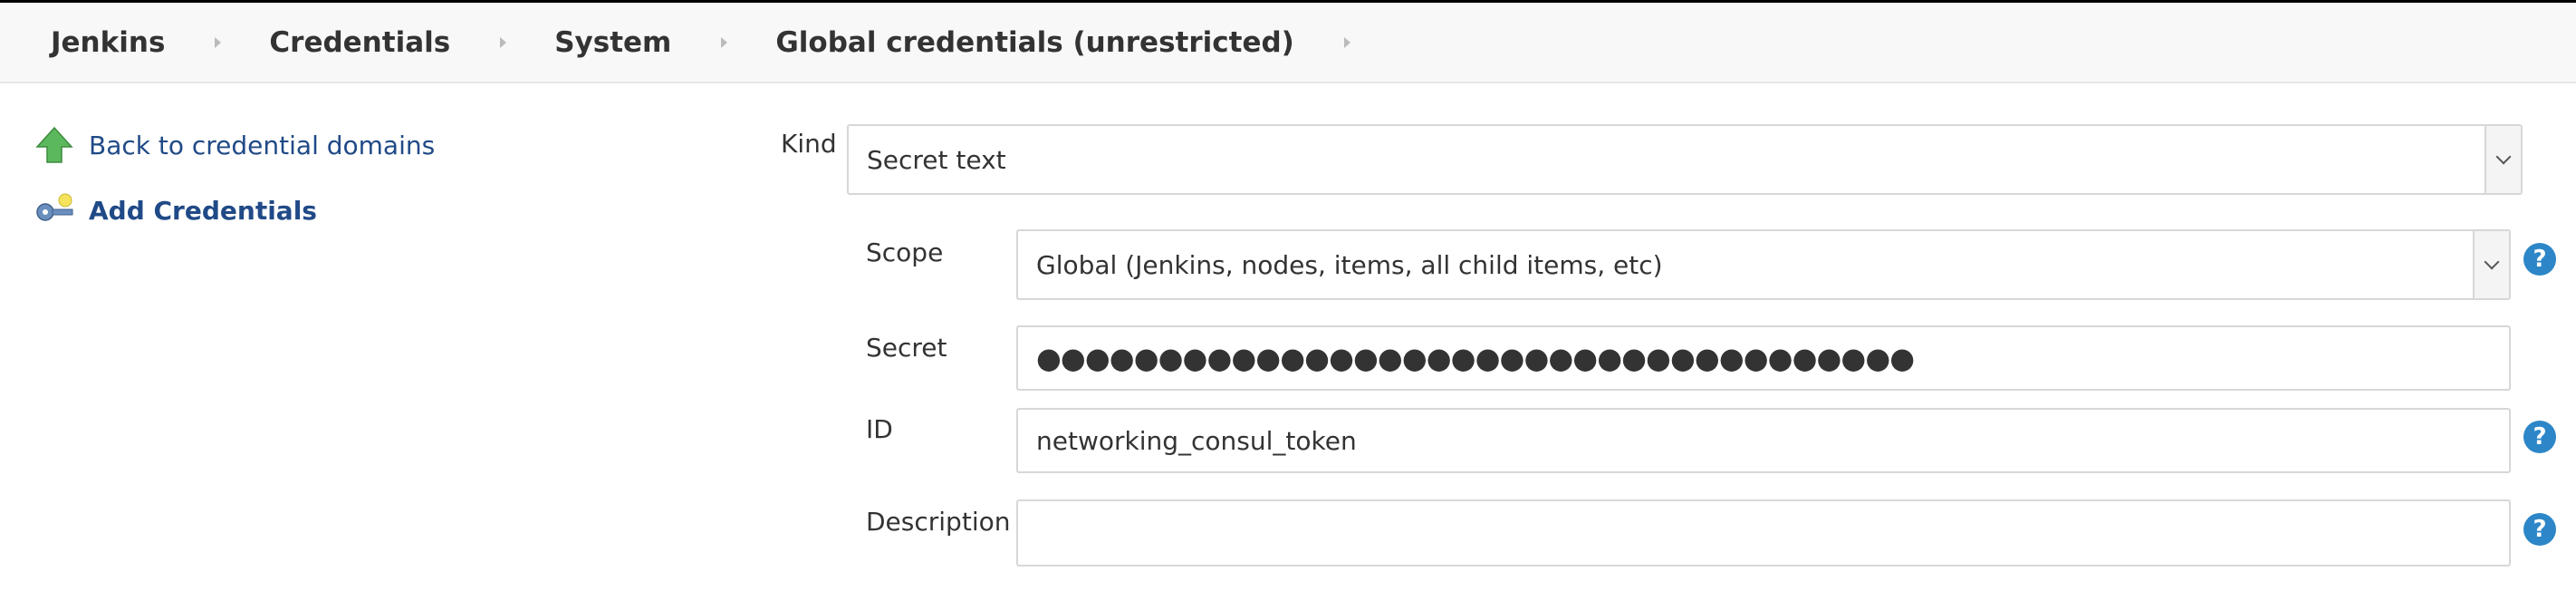 This screenshot has height=591, width=2576. Describe the element at coordinates (879, 429) in the screenshot. I see `id-label: ID` at that location.